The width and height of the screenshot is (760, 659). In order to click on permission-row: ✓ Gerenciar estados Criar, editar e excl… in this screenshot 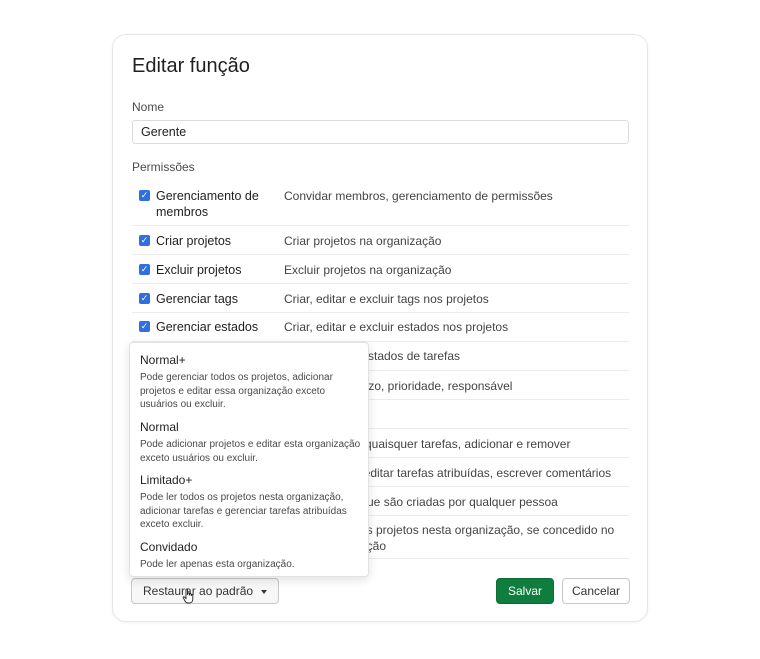, I will do `click(380, 327)`.